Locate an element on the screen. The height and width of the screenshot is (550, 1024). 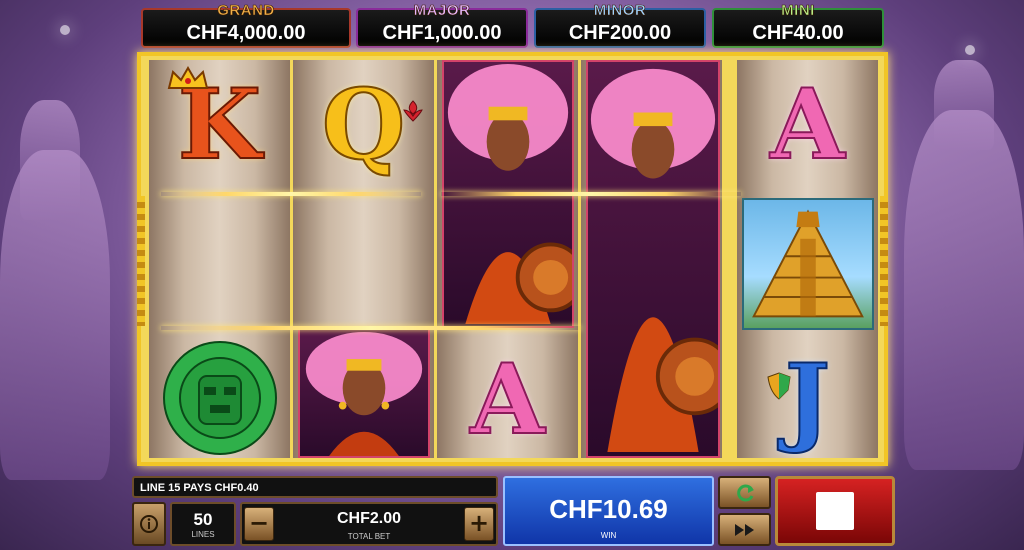
symbol-pyramid is located at coordinates (808, 264).